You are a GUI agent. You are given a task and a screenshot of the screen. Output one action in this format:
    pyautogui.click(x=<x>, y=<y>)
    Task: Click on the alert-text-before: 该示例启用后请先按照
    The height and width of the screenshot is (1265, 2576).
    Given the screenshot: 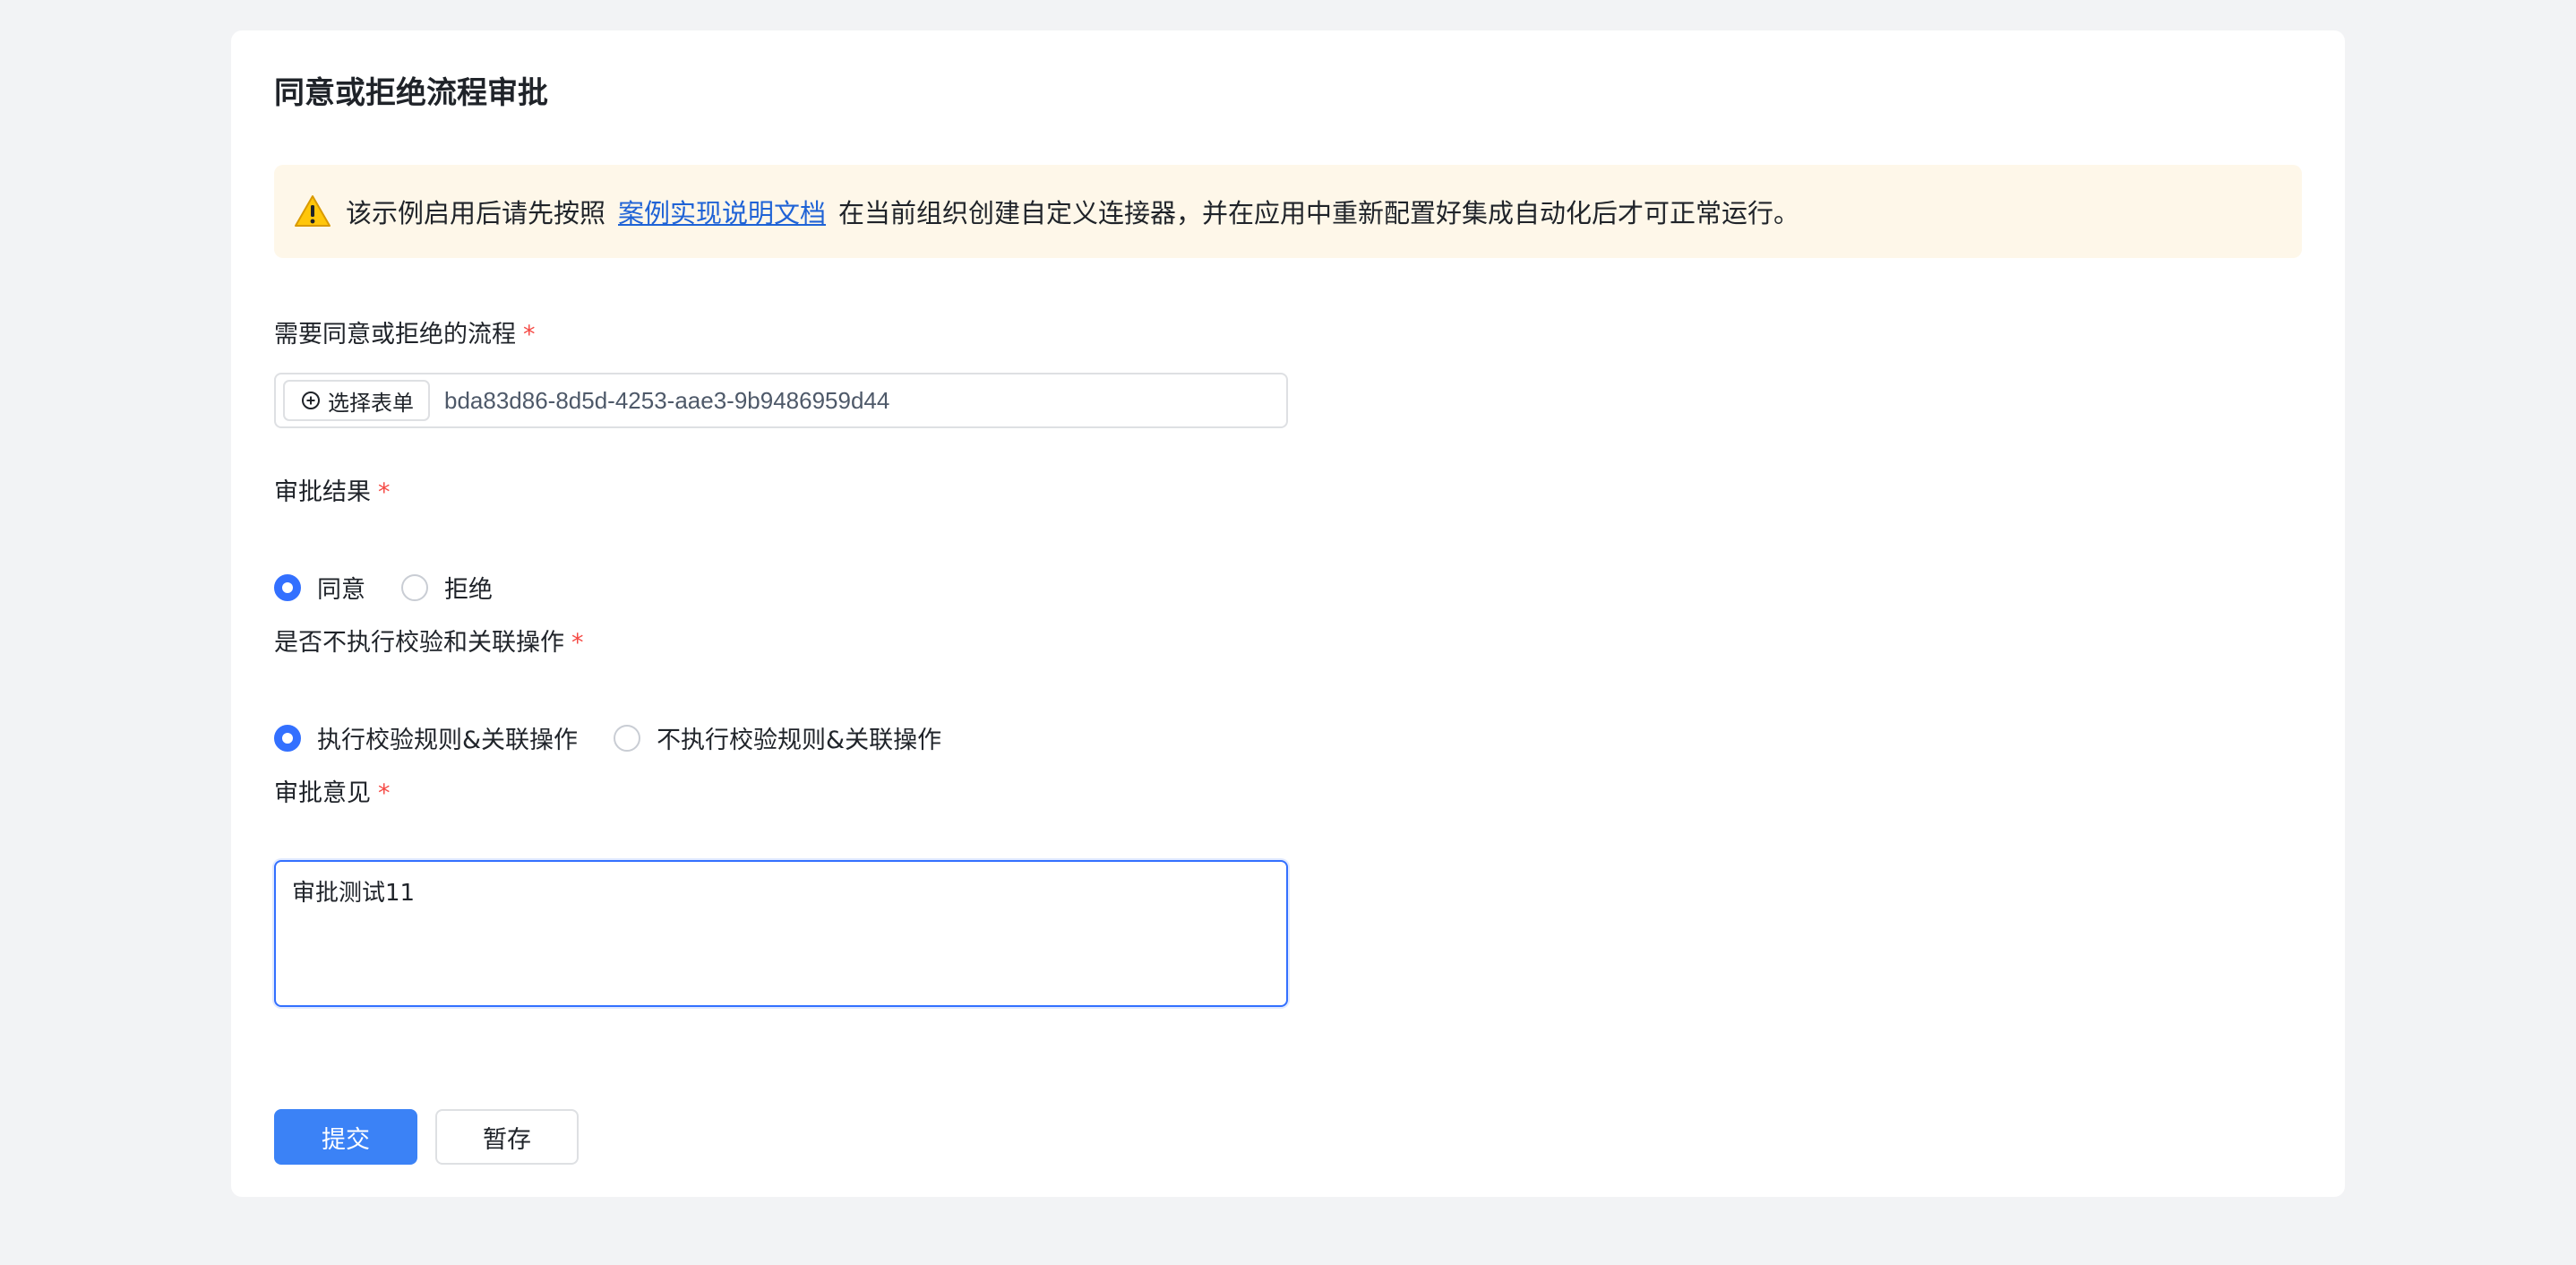 What is the action you would take?
    pyautogui.click(x=476, y=213)
    